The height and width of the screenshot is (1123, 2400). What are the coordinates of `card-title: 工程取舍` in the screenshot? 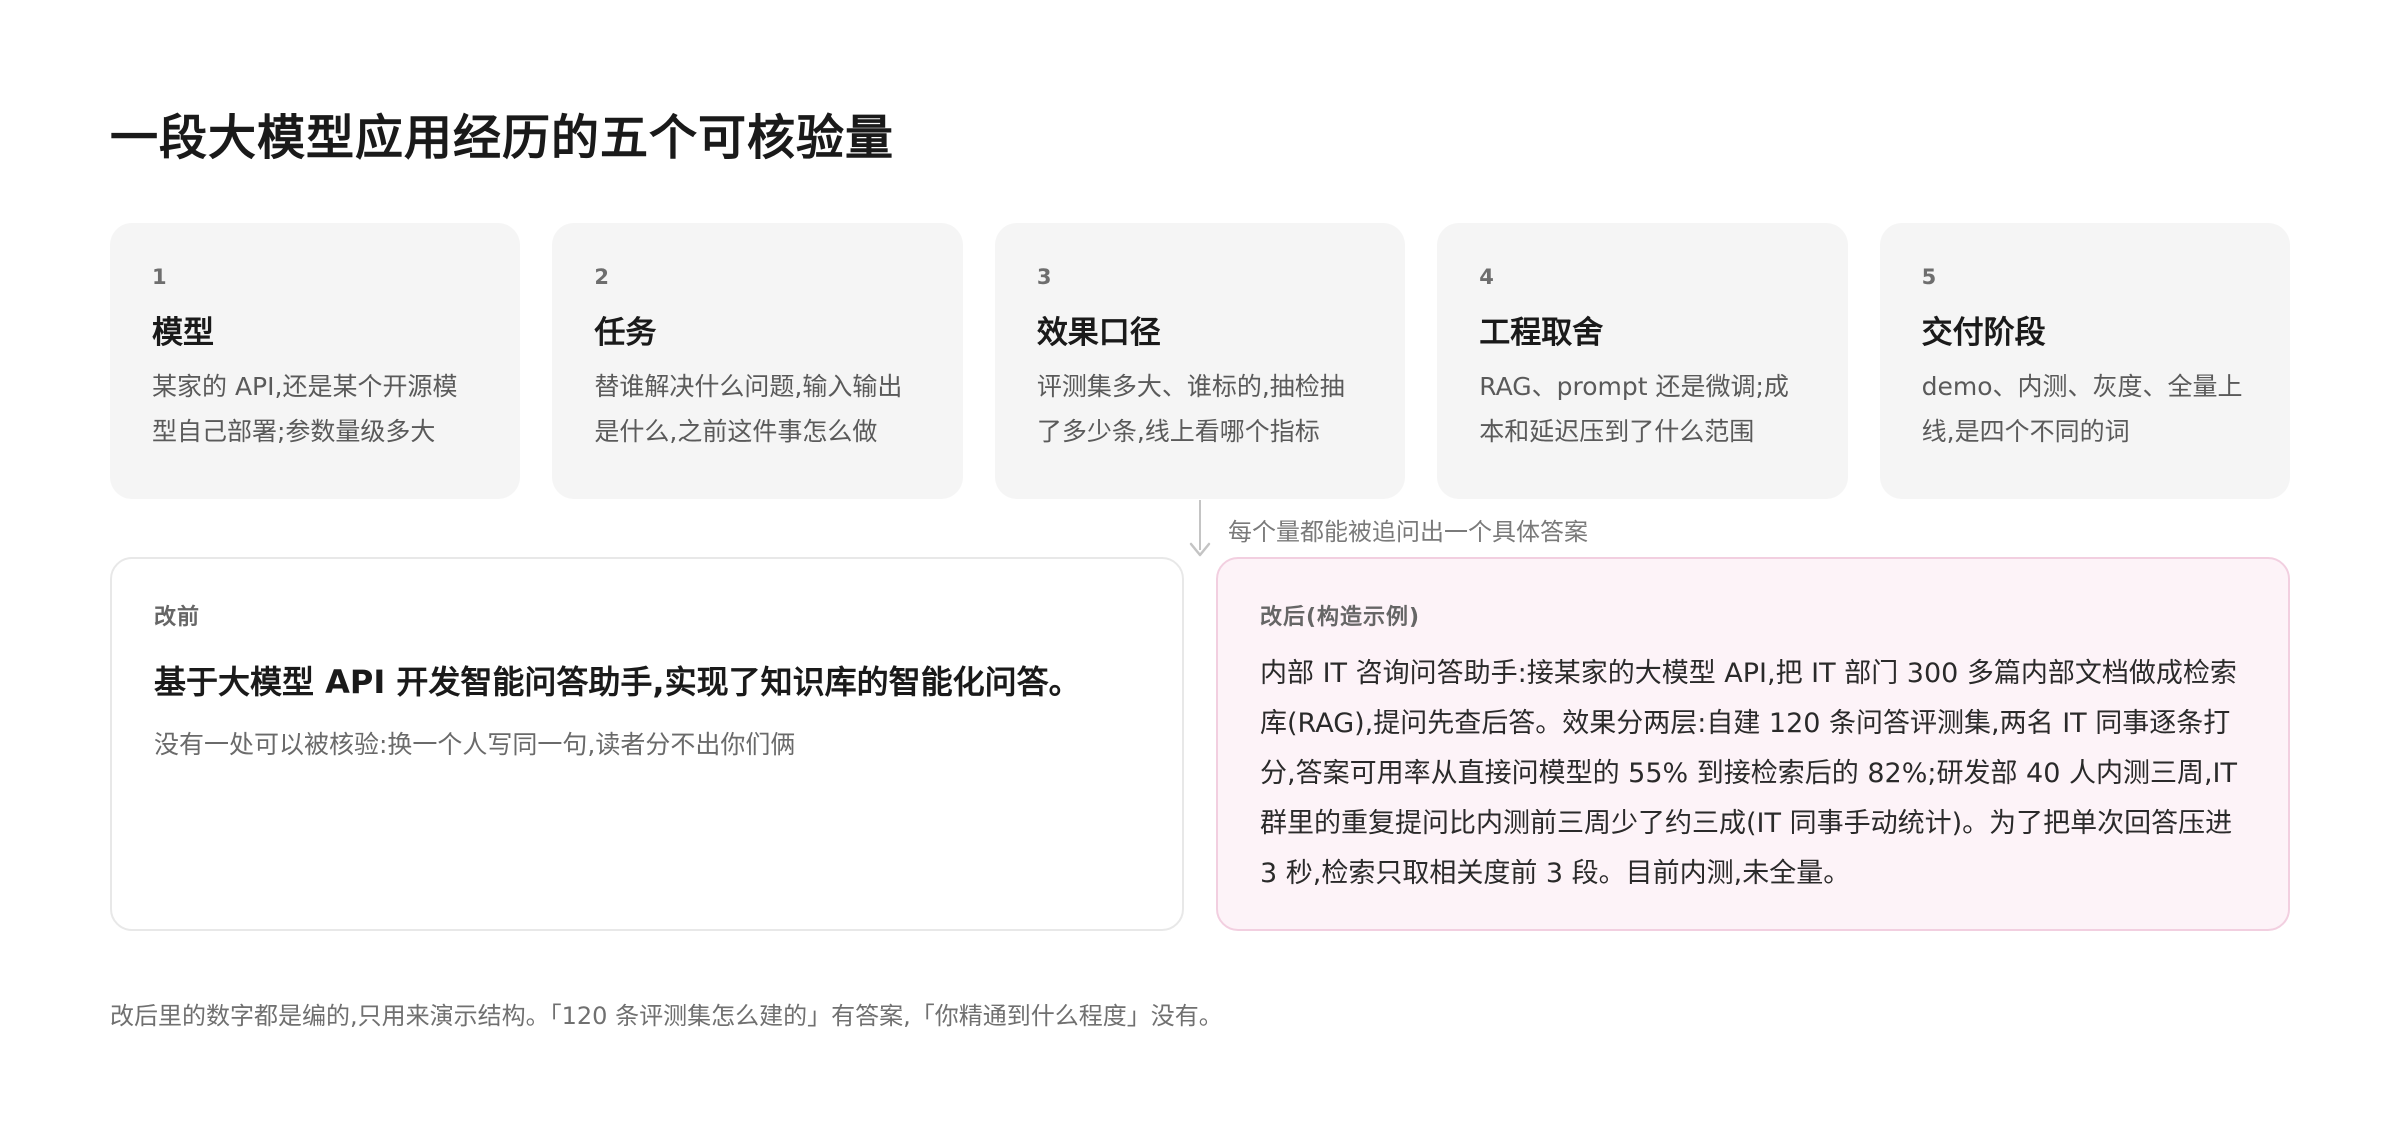 It's located at (1541, 333).